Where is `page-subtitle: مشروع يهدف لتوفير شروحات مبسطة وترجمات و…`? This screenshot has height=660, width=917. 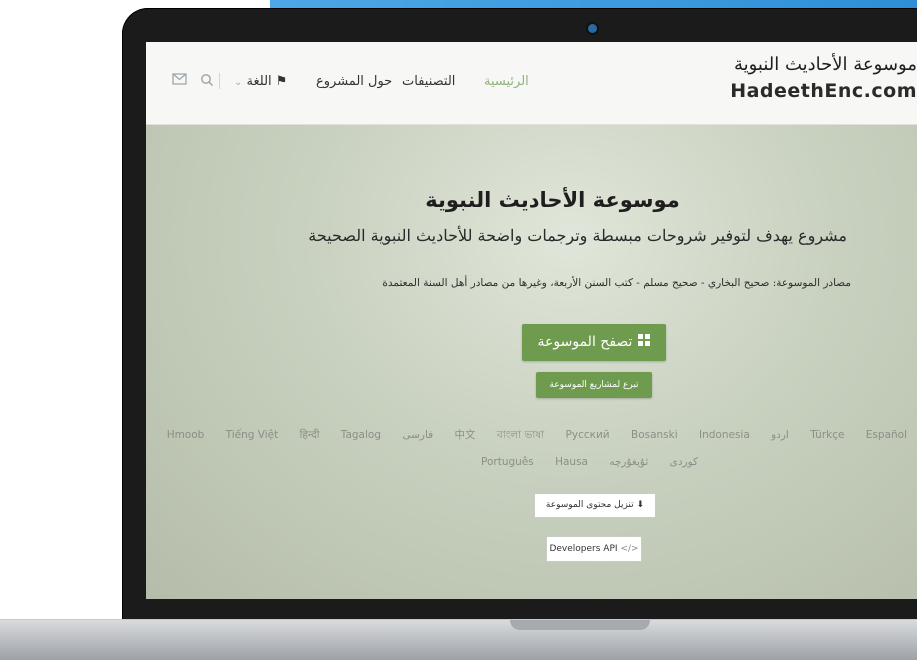
page-subtitle: مشروع يهدف لتوفير شروحات مبسطة وترجمات و… is located at coordinates (577, 235).